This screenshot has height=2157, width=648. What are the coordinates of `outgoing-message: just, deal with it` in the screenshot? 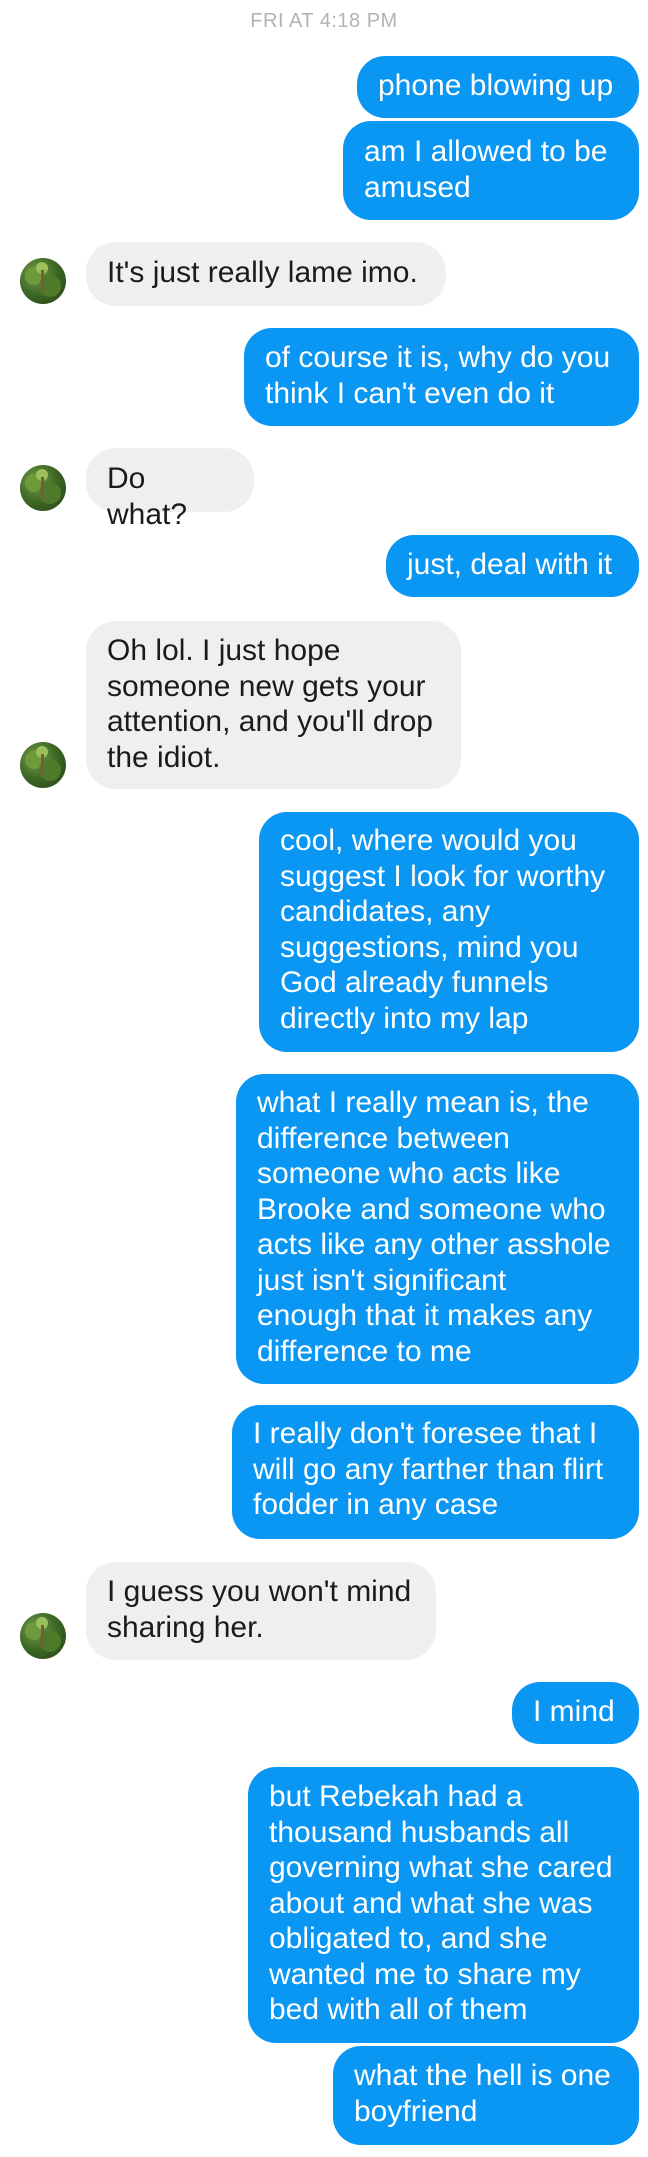 It's located at (512, 566).